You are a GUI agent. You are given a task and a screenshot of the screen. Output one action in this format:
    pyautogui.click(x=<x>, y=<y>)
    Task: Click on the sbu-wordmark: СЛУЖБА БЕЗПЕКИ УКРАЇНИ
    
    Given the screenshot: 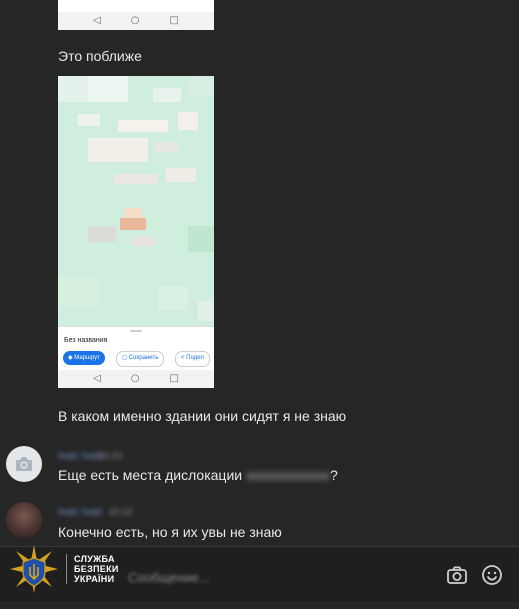 What is the action you would take?
    pyautogui.click(x=92, y=569)
    